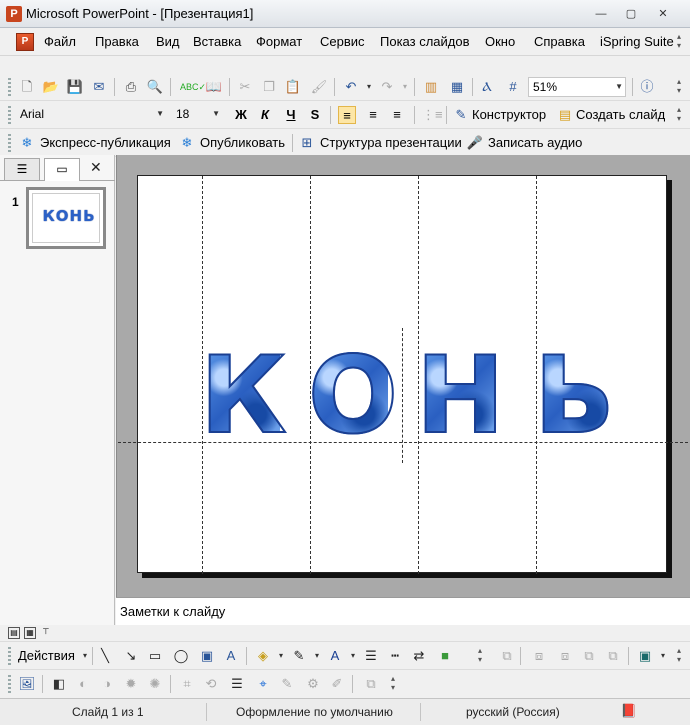  What do you see at coordinates (131, 656) in the screenshot?
I see `arrow-icon: ↘` at bounding box center [131, 656].